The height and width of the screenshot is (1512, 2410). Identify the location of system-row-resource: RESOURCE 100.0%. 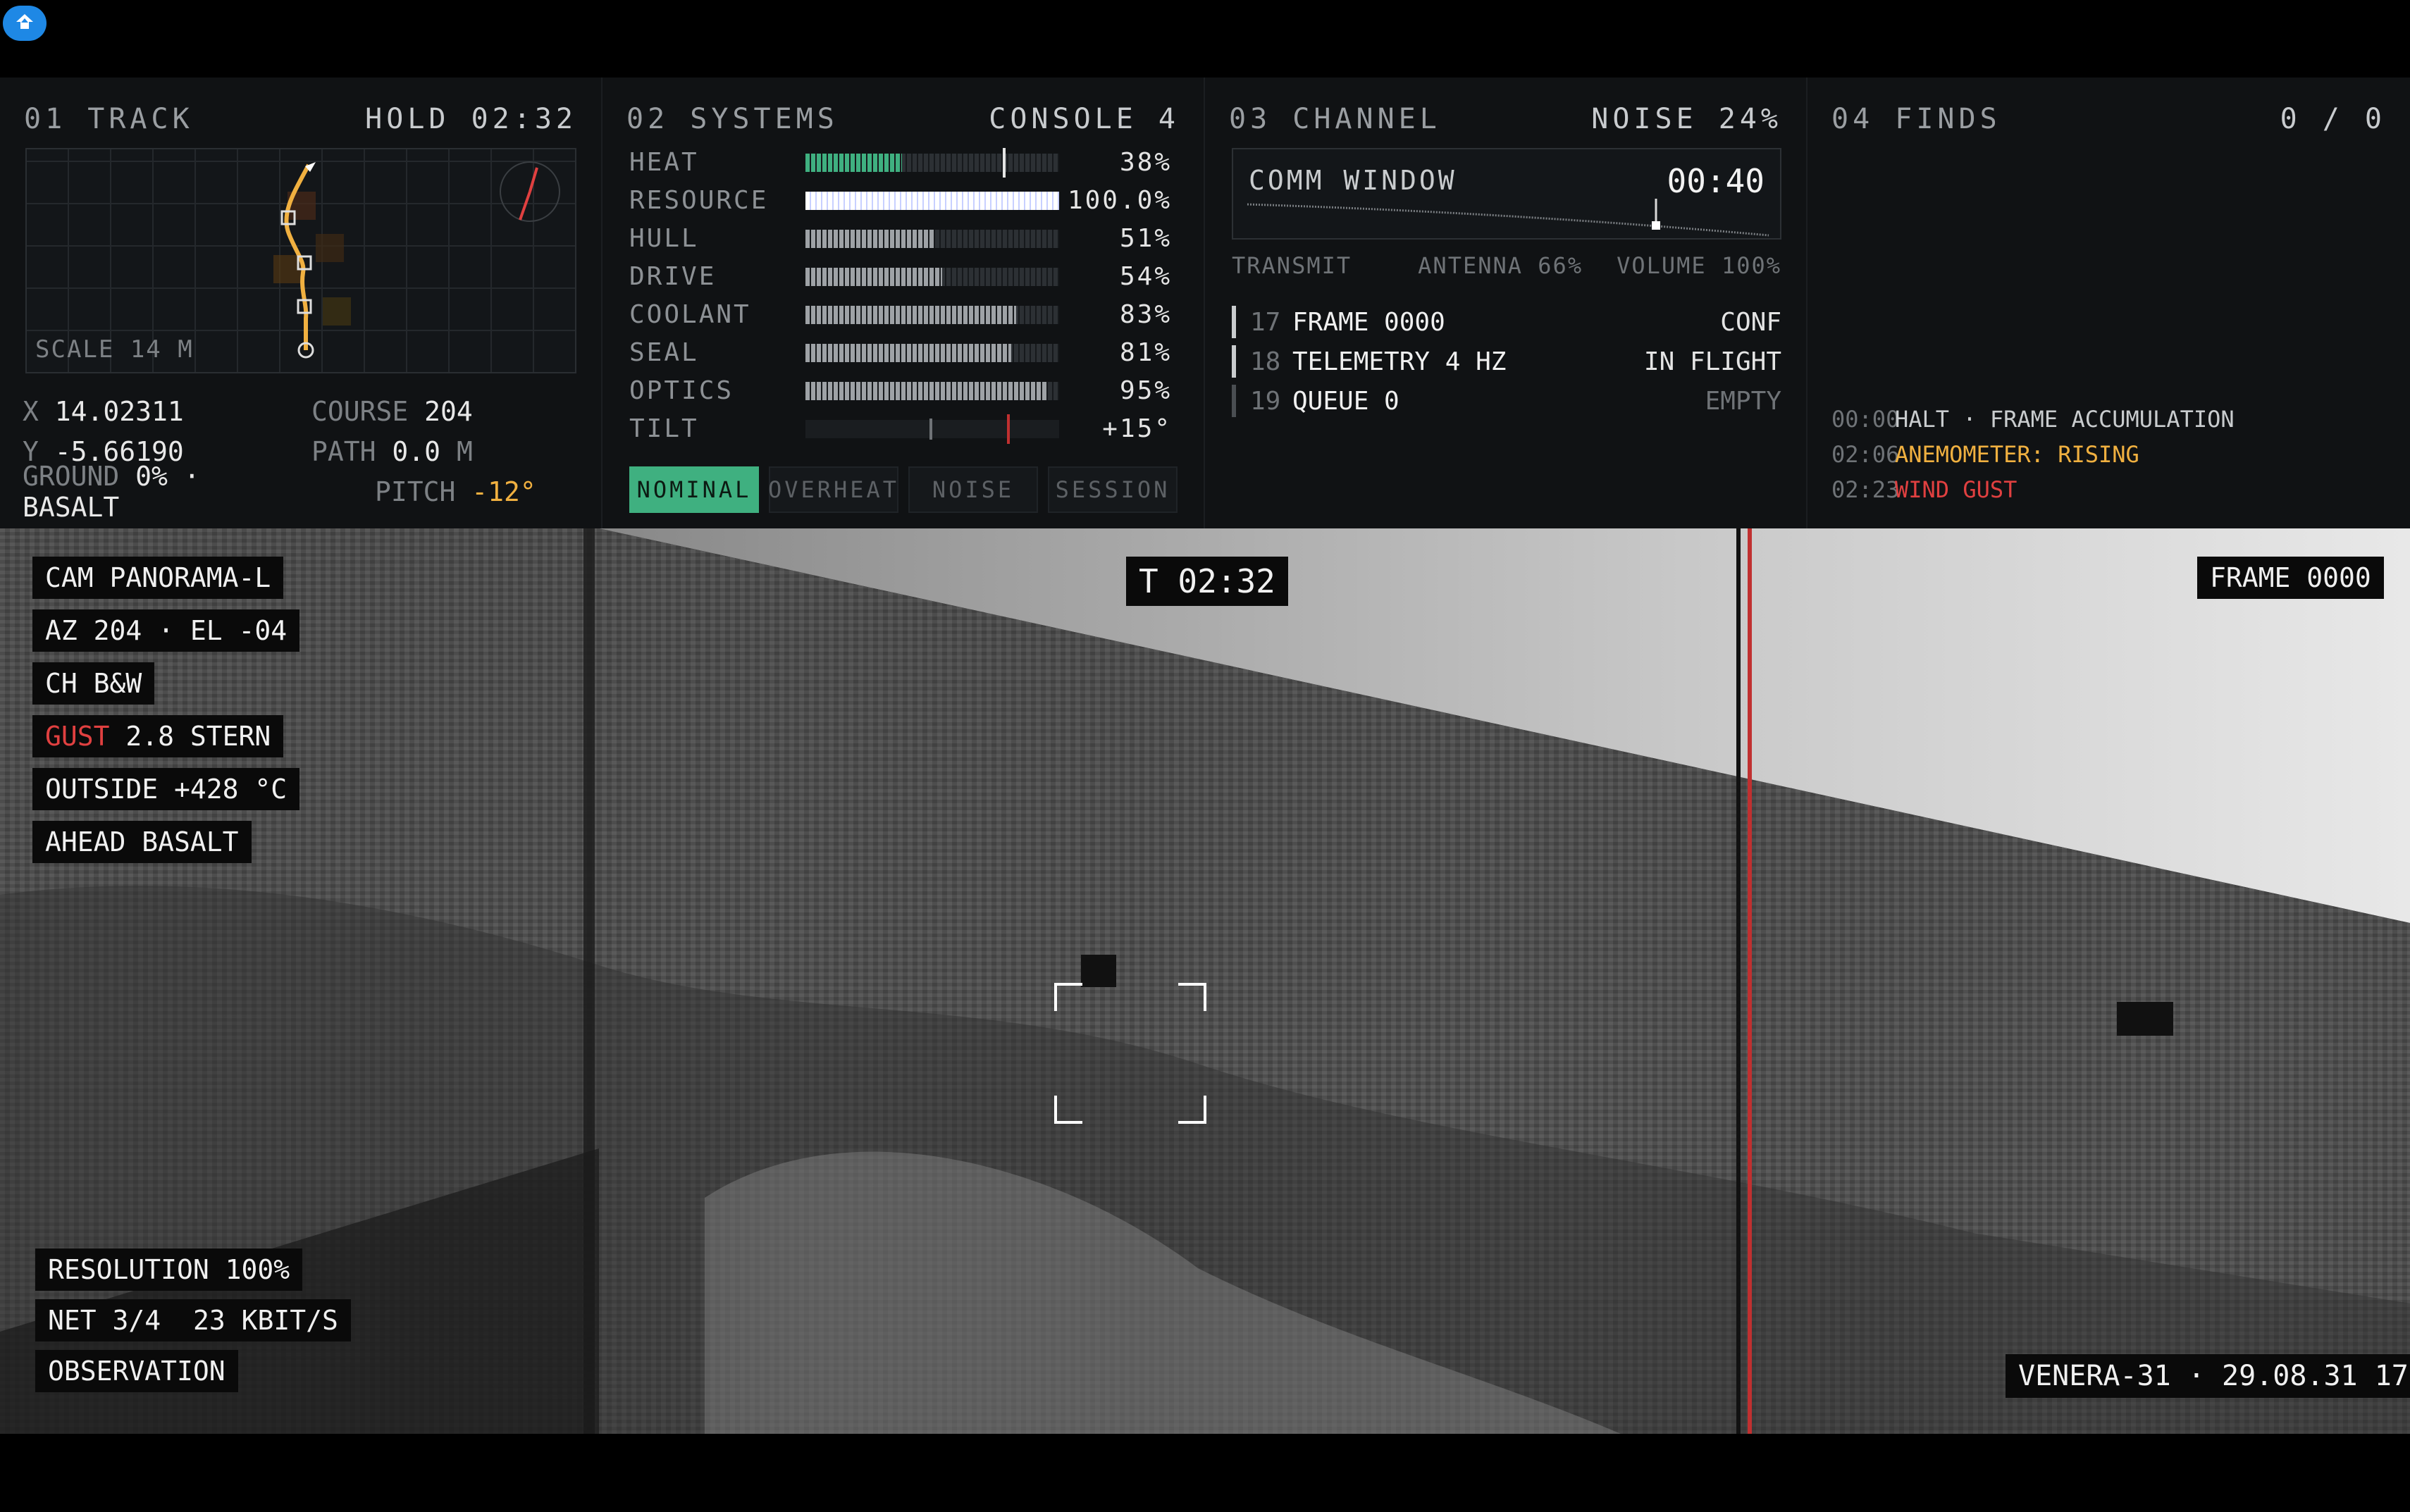
(900, 200).